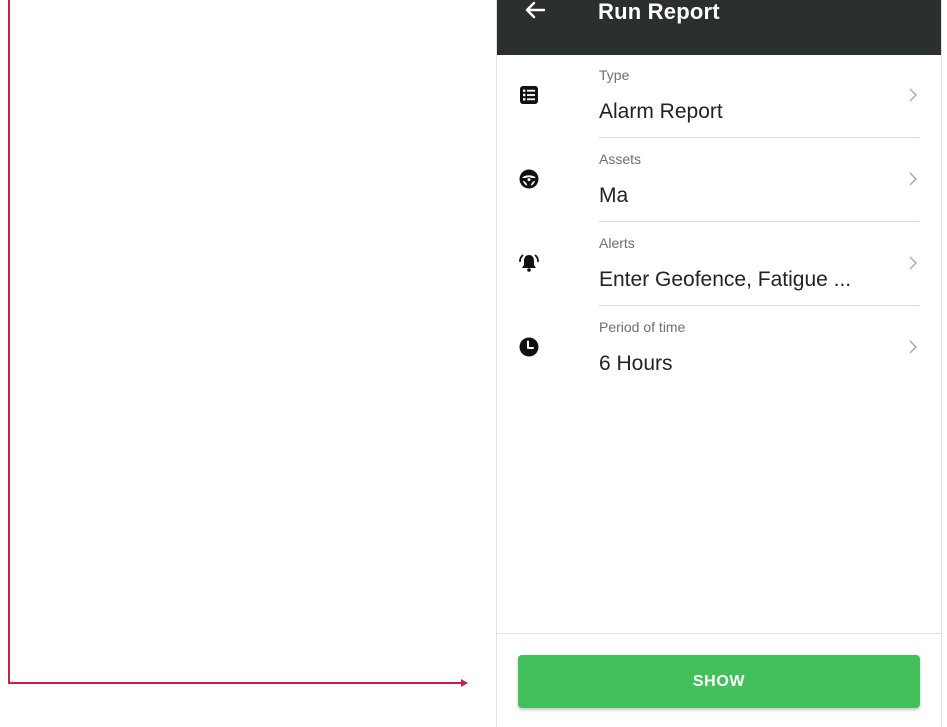  What do you see at coordinates (235, 683) in the screenshot?
I see `annotation-line-horizontal` at bounding box center [235, 683].